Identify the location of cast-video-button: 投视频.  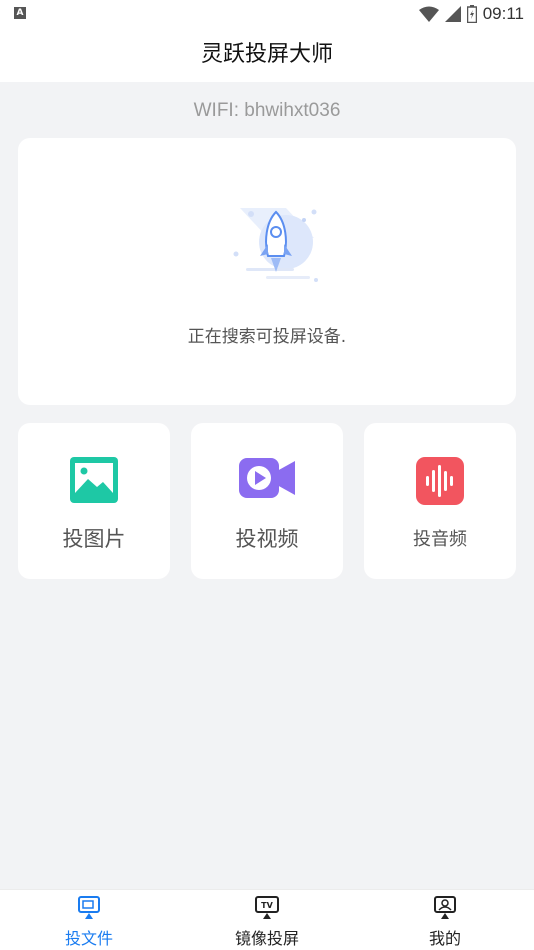
(267, 501).